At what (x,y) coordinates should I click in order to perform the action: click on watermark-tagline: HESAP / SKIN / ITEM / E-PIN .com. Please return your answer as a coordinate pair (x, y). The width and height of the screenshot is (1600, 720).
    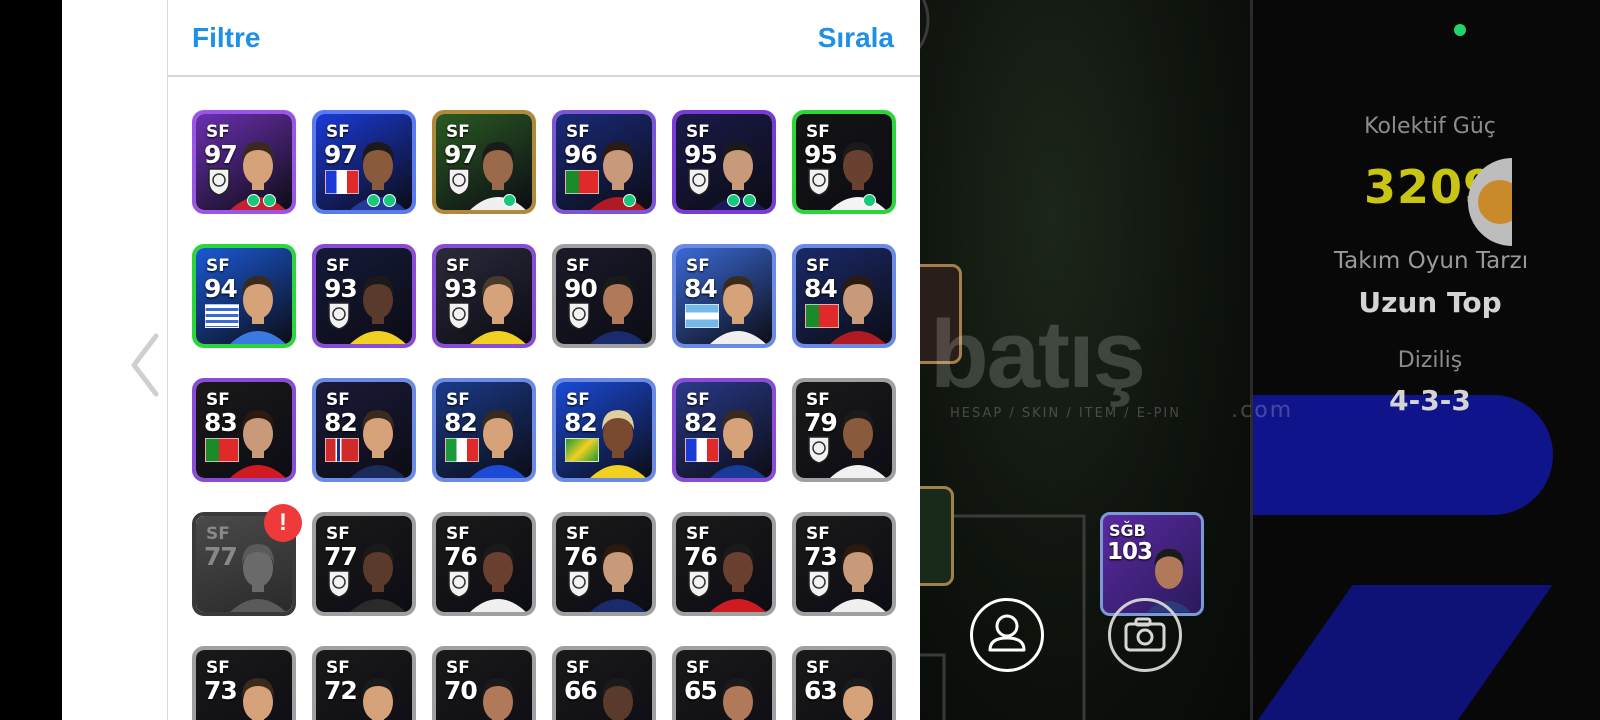
    Looking at the image, I should click on (1121, 410).